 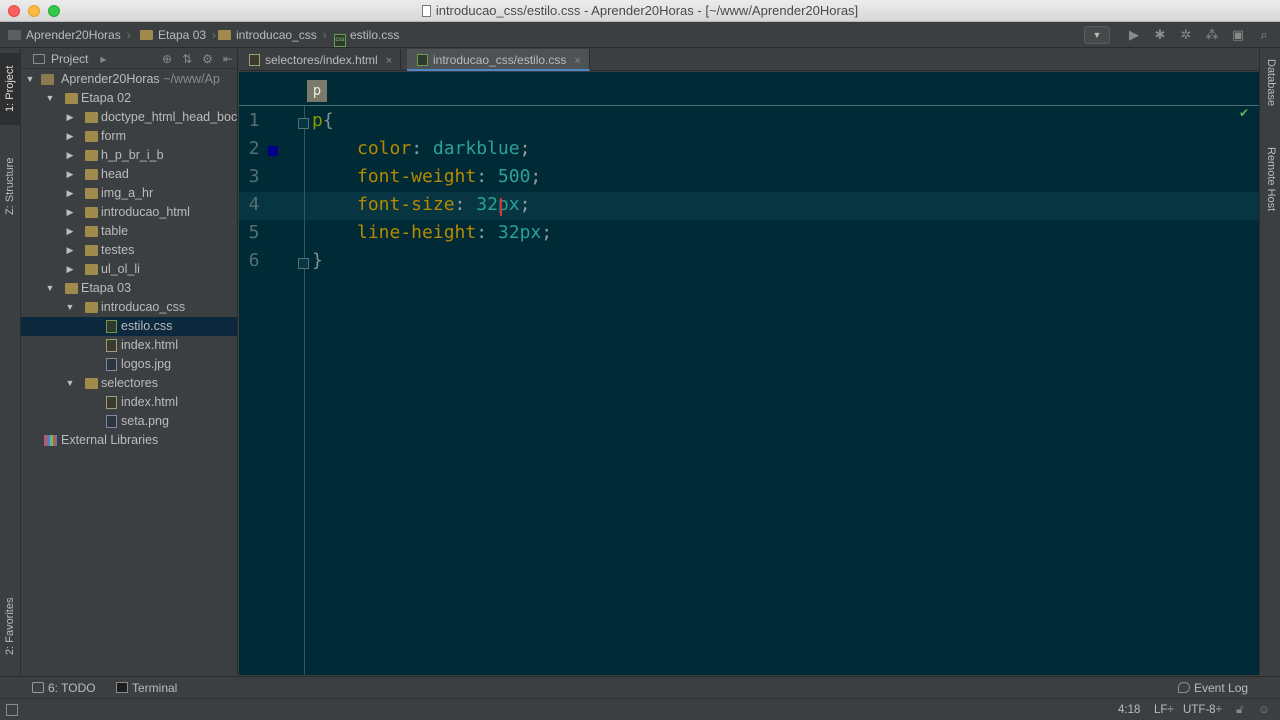 What do you see at coordinates (145, 421) in the screenshot?
I see `tree-file-label: seta.png` at bounding box center [145, 421].